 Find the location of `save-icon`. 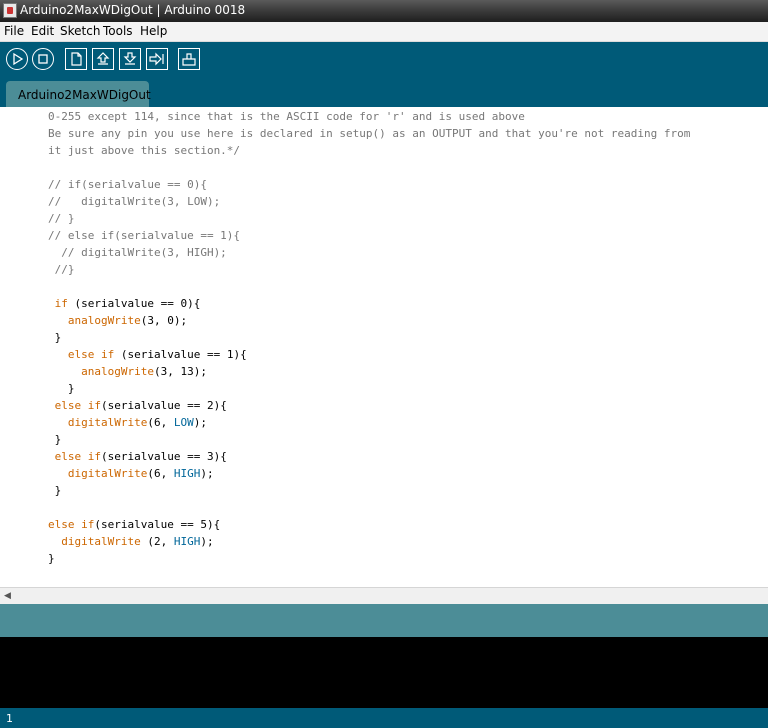

save-icon is located at coordinates (130, 58).